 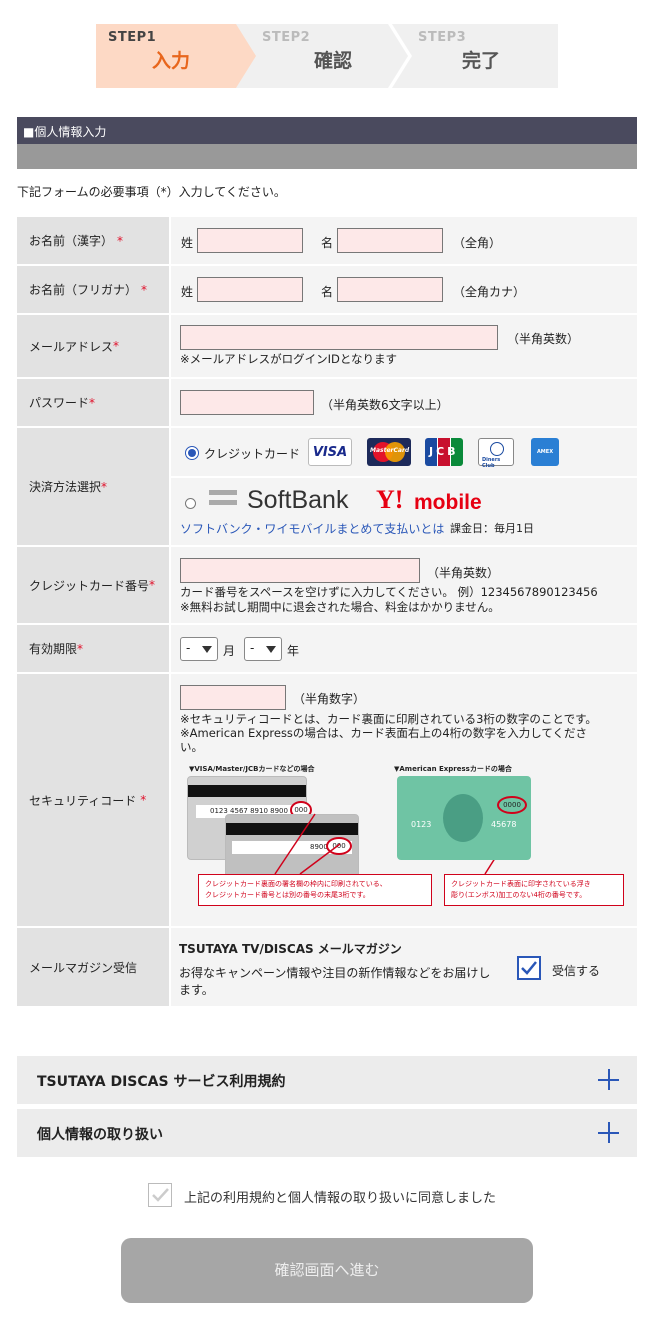 I want to click on row-name-kana: お名前（フリガナ） * 姓 名 （全角カナ）, so click(x=327, y=288).